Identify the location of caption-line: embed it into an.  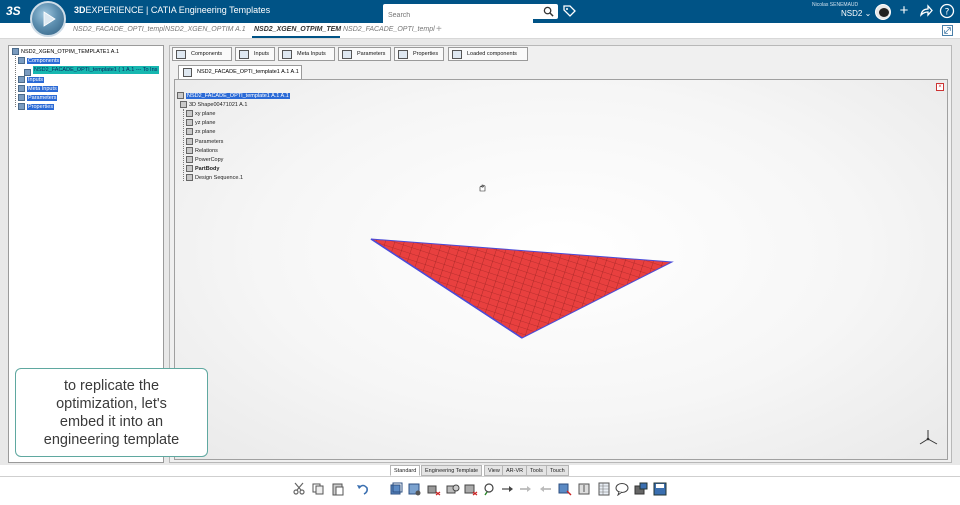
(111, 422).